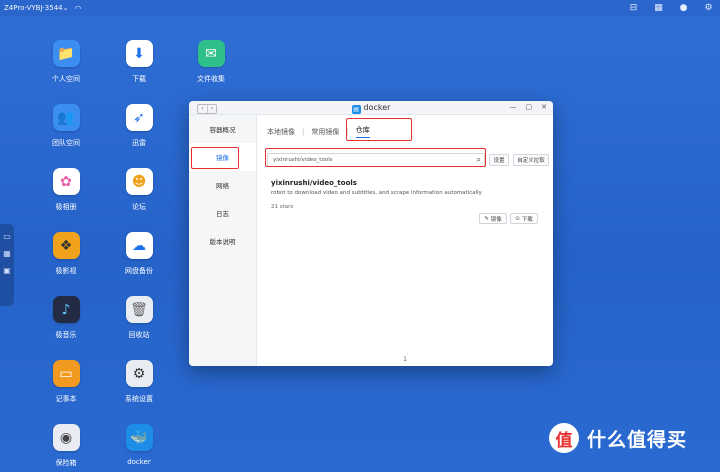  Describe the element at coordinates (513, 107) in the screenshot. I see `minimize-icon: —` at that location.